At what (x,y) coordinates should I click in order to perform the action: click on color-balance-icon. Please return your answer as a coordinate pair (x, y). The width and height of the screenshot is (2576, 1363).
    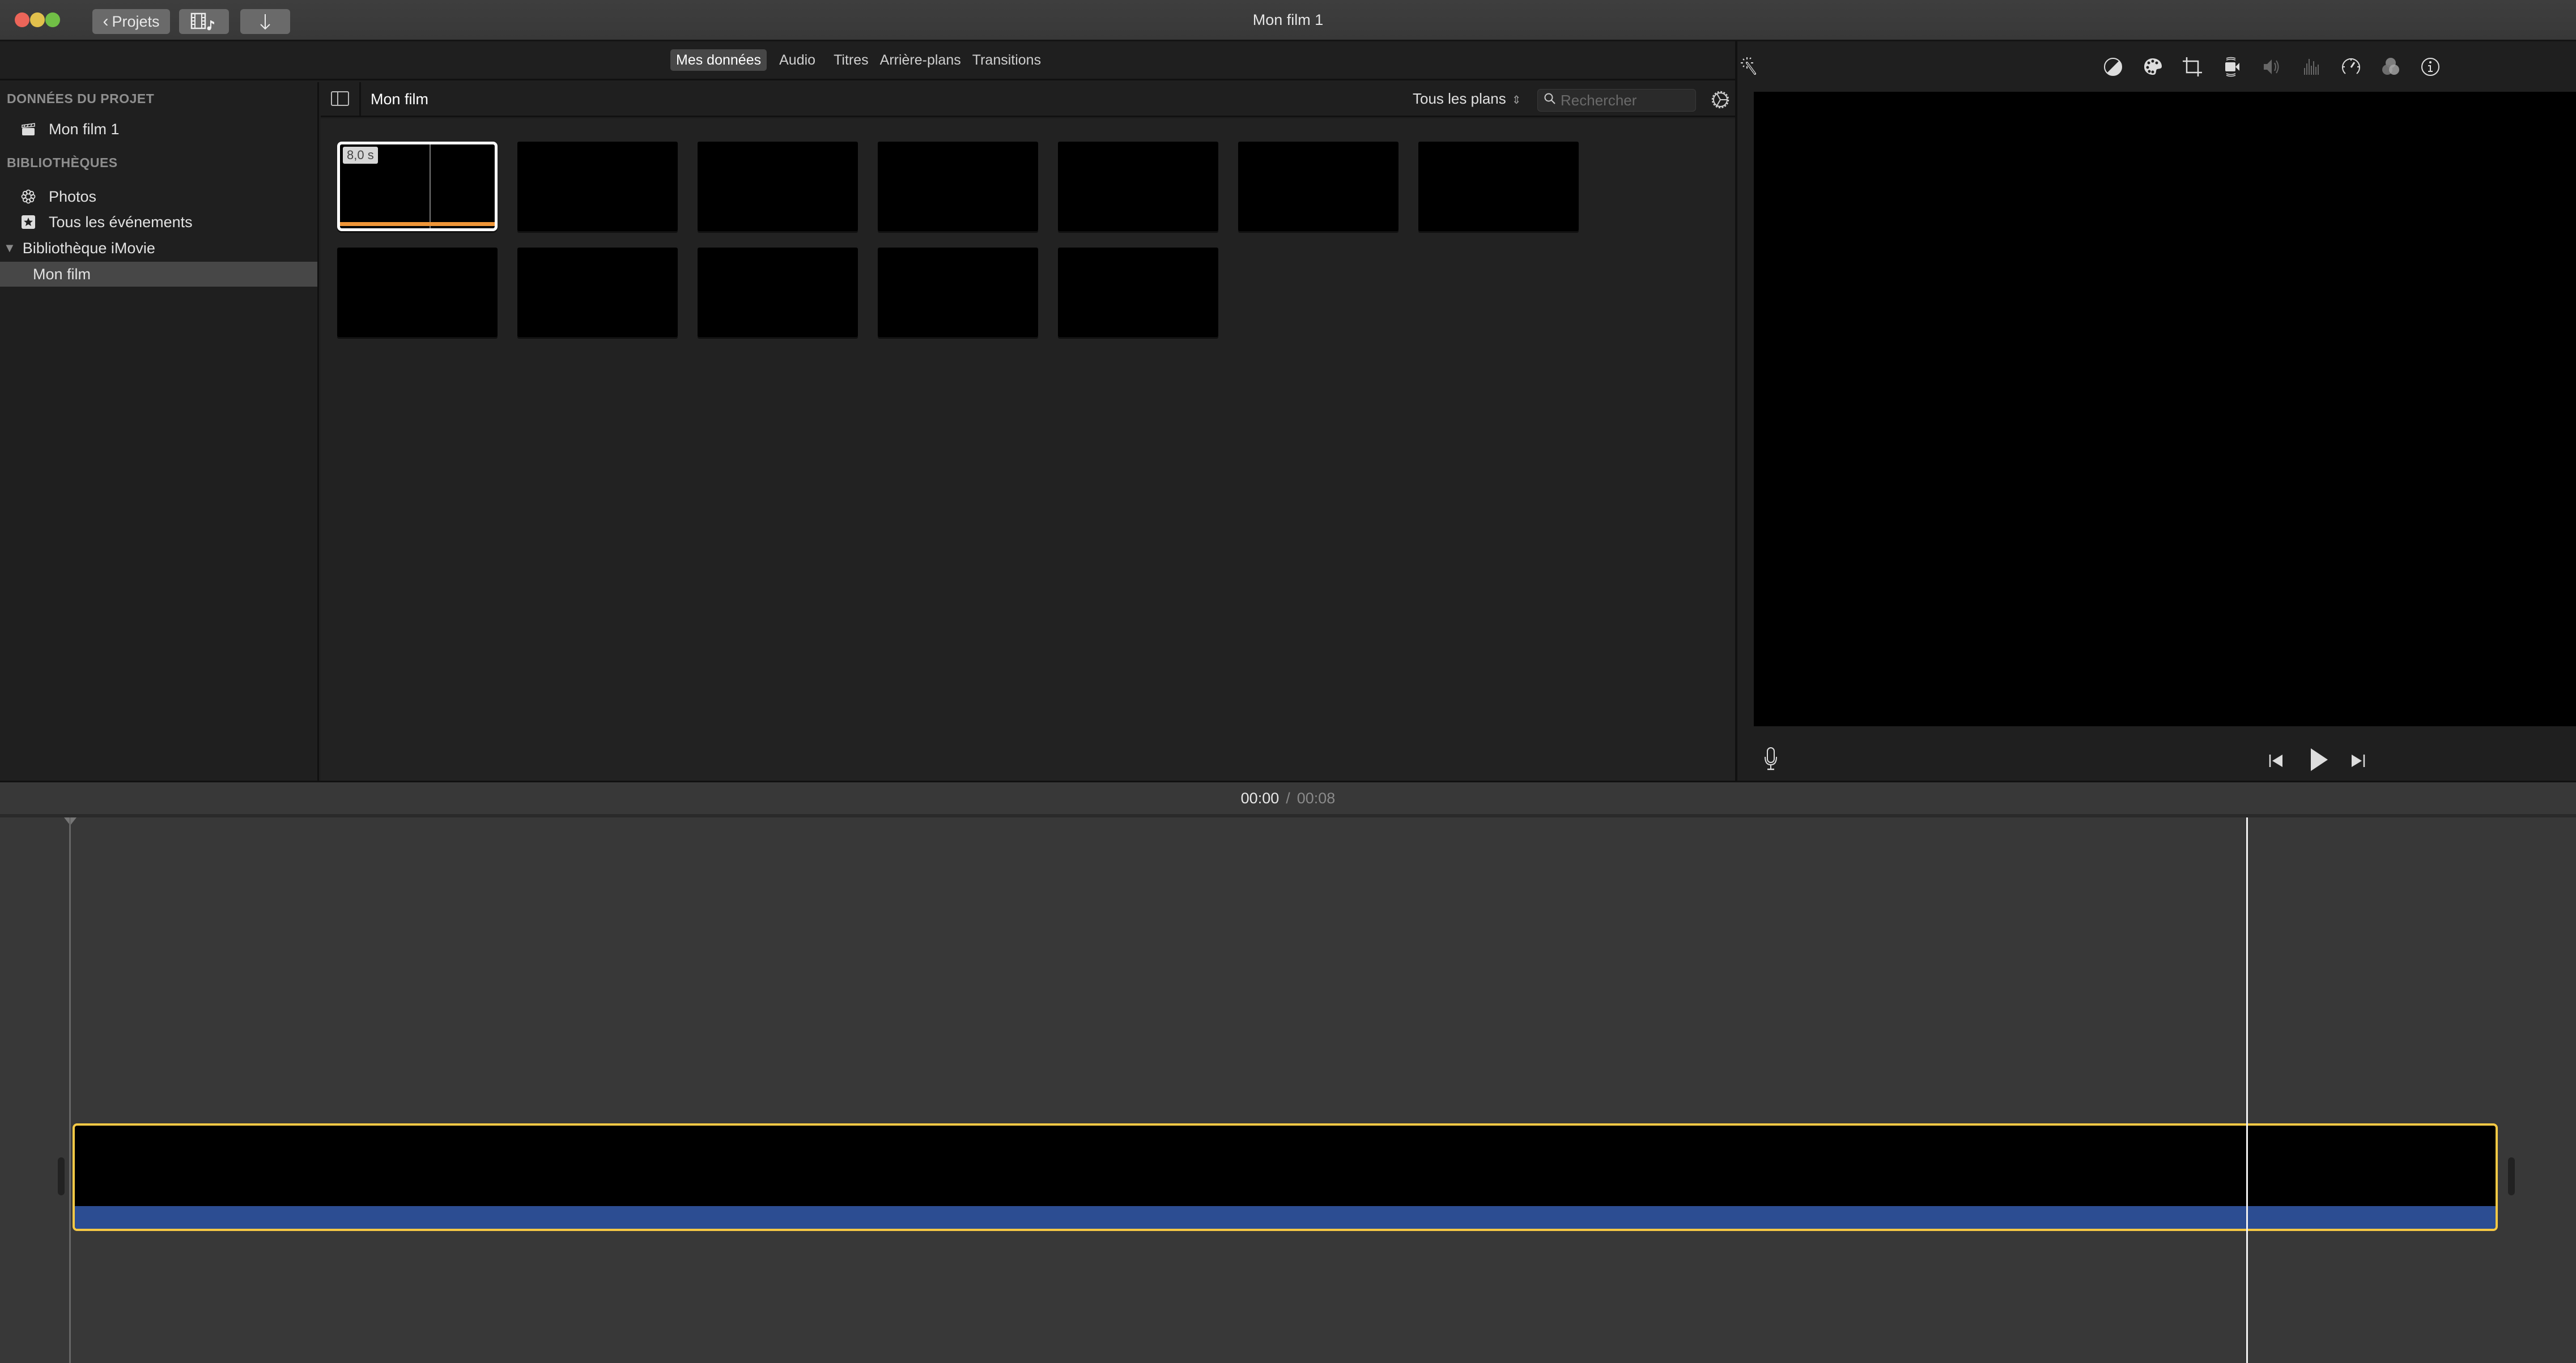
    Looking at the image, I should click on (2113, 67).